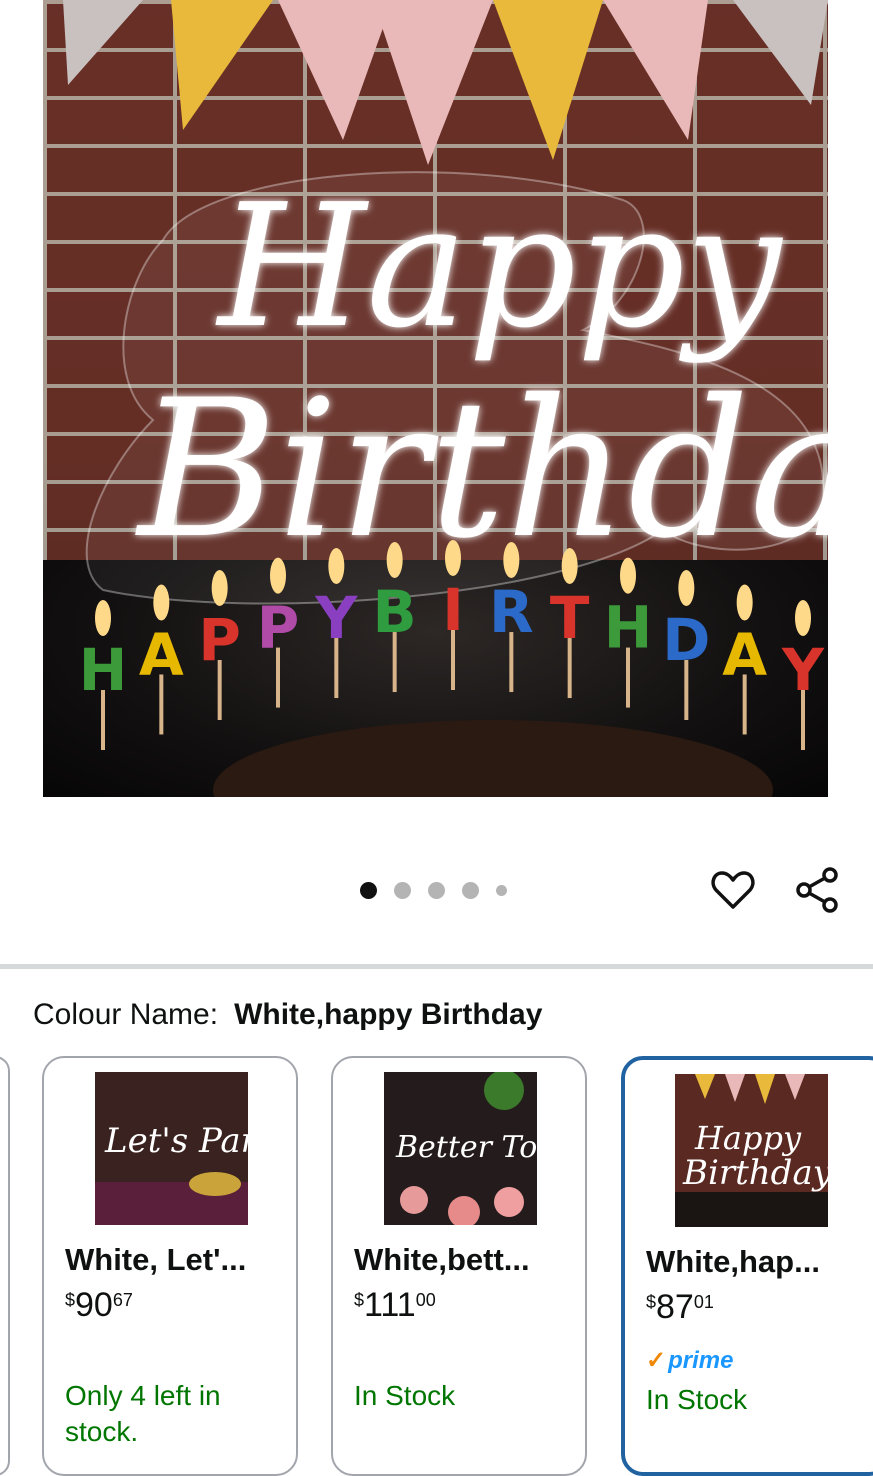 The height and width of the screenshot is (1476, 873). I want to click on candle-letter: B, so click(395, 612).